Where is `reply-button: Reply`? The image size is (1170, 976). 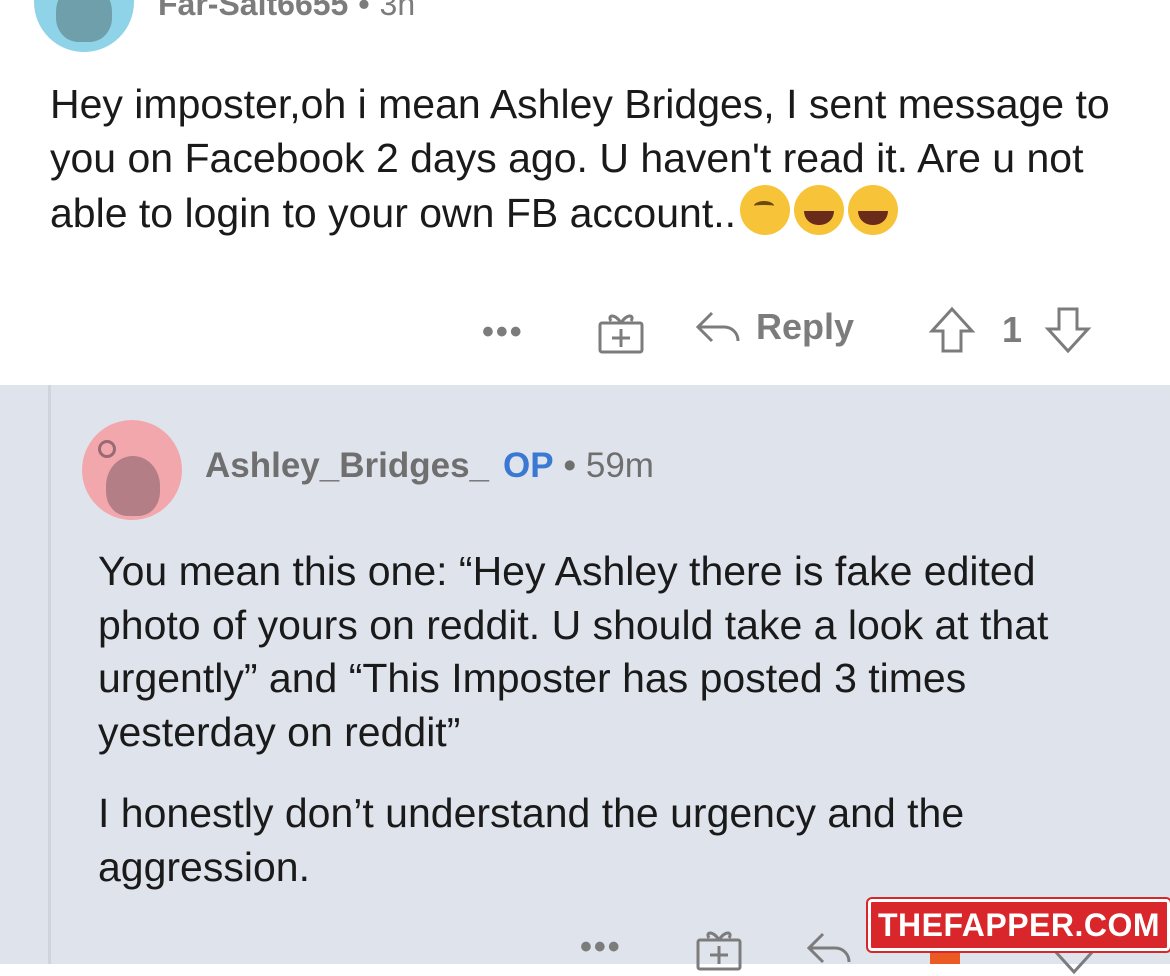 reply-button: Reply is located at coordinates (774, 327).